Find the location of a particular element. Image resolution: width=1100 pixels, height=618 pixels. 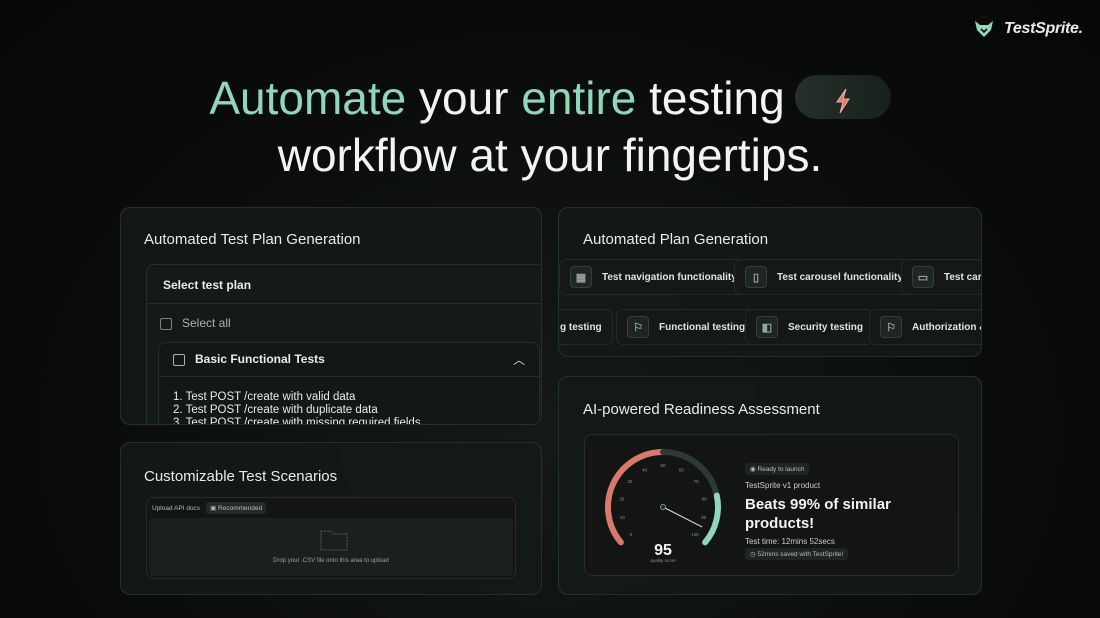

grid-icon: ▦ is located at coordinates (581, 277).